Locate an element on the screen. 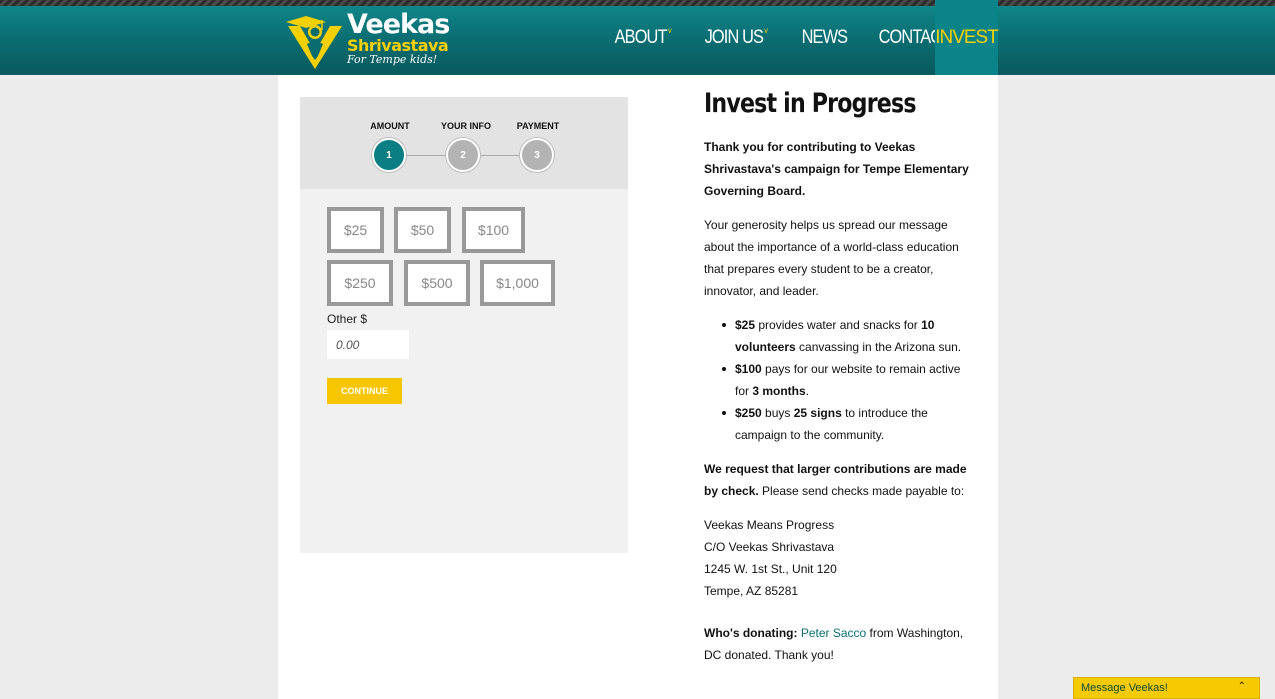 The image size is (1275, 699). chevron-up-icon: ⌃ is located at coordinates (1241, 686).